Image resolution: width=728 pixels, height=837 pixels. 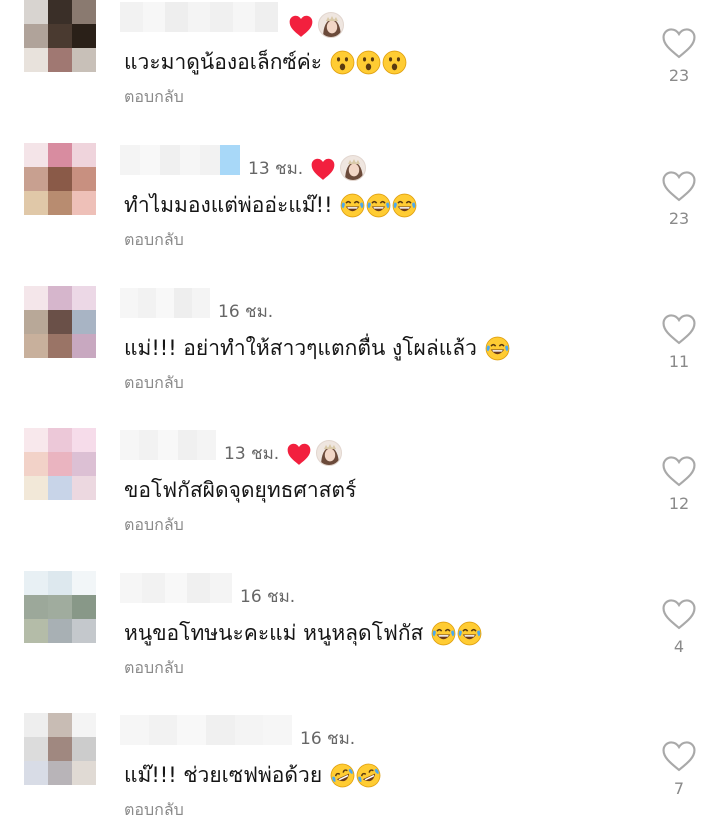 I want to click on comment-text: ขอโฟกัสผิดจุดยุทธศาสตร์, so click(x=240, y=490).